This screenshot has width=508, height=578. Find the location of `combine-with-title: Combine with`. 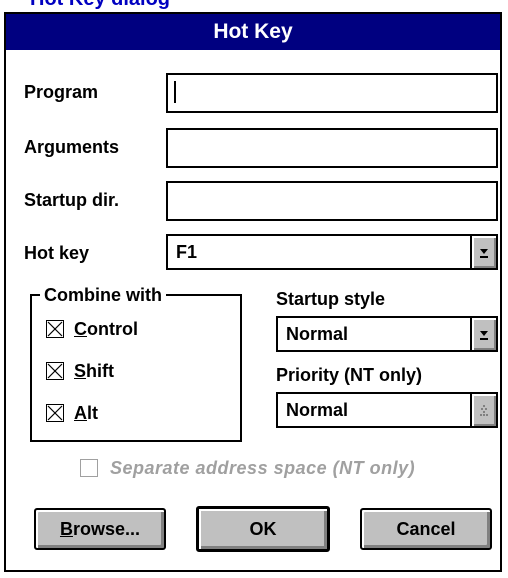

combine-with-title: Combine with is located at coordinates (103, 295).